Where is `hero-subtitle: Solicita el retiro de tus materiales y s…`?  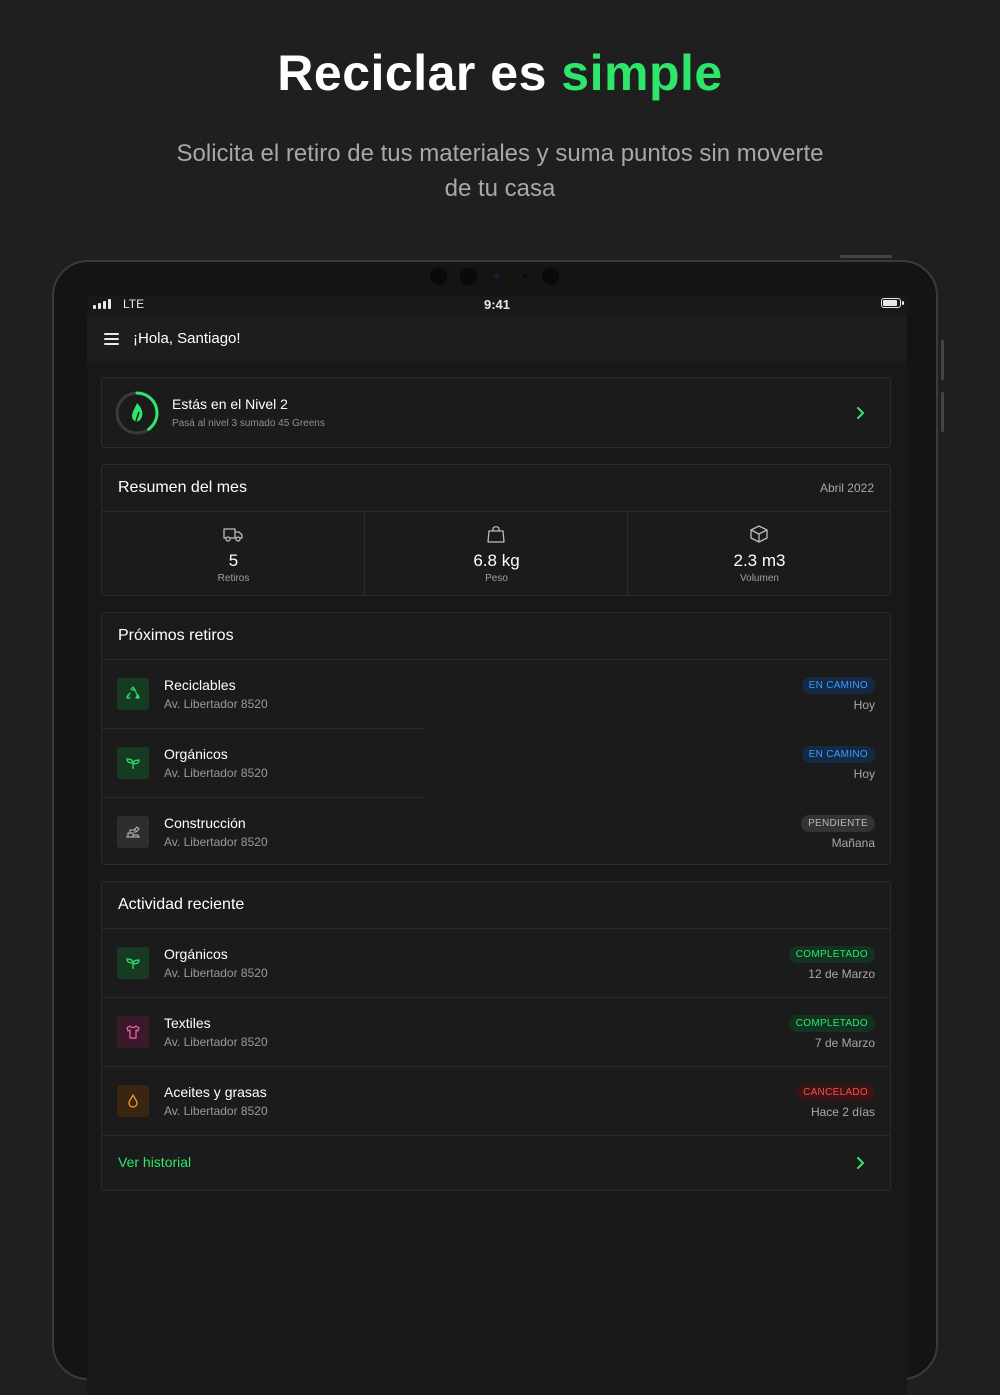 hero-subtitle: Solicita el retiro de tus materiales y s… is located at coordinates (500, 171).